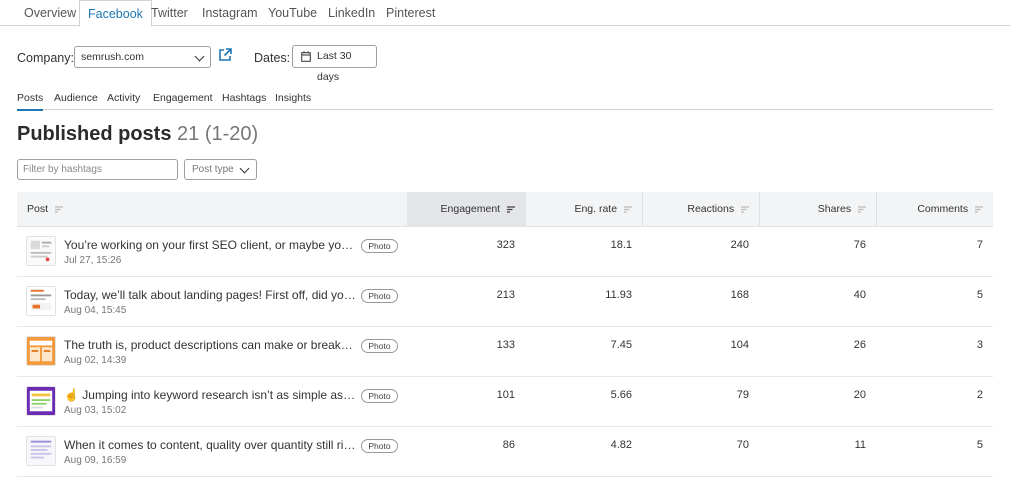 This screenshot has width=1010, height=481. Describe the element at coordinates (351, 13) in the screenshot. I see `tab-linkedin: LinkedIn` at that location.